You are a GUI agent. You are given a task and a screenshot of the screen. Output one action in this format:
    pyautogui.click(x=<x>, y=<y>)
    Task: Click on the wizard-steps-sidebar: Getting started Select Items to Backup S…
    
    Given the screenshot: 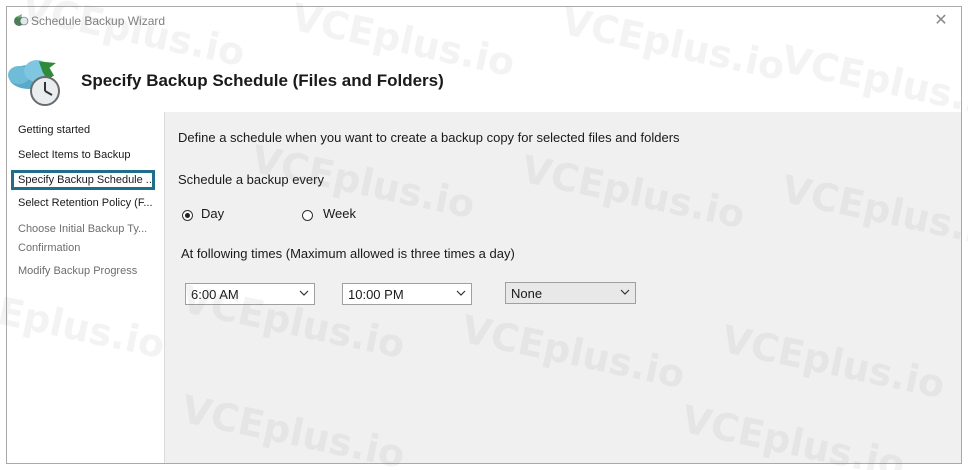 What is the action you would take?
    pyautogui.click(x=83, y=287)
    